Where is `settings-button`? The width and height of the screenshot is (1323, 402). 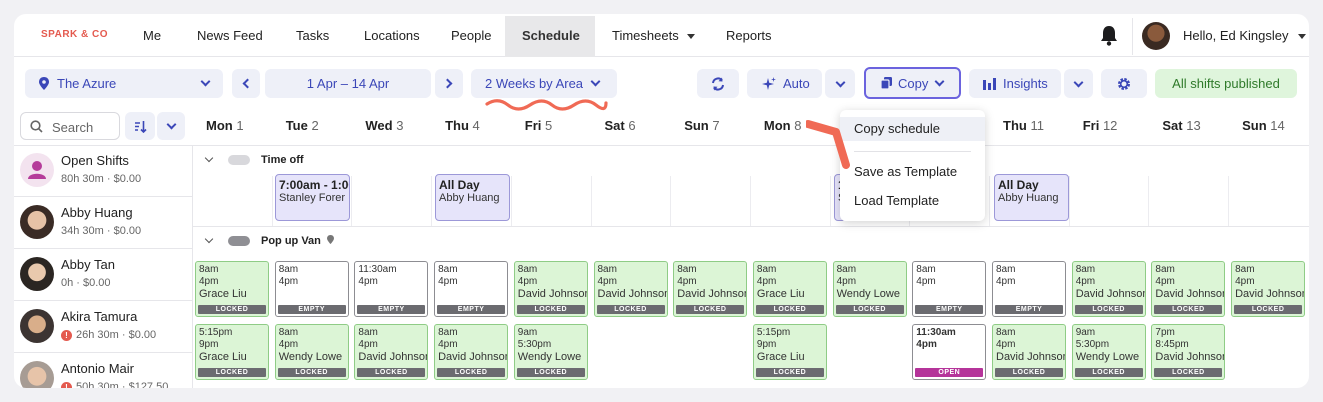 settings-button is located at coordinates (1124, 83).